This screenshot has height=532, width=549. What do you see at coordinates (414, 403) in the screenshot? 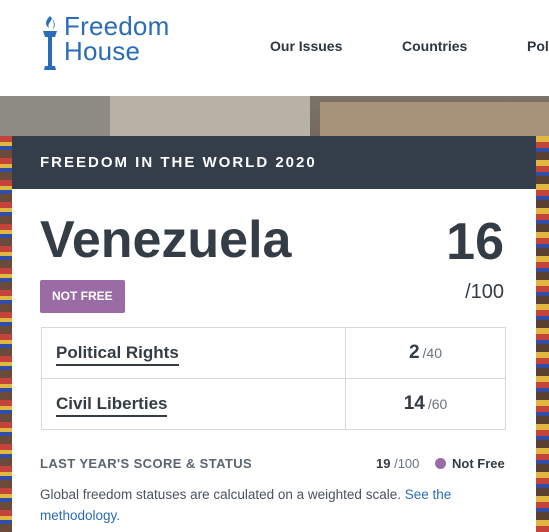
I see `civil-liberties-score: 14` at bounding box center [414, 403].